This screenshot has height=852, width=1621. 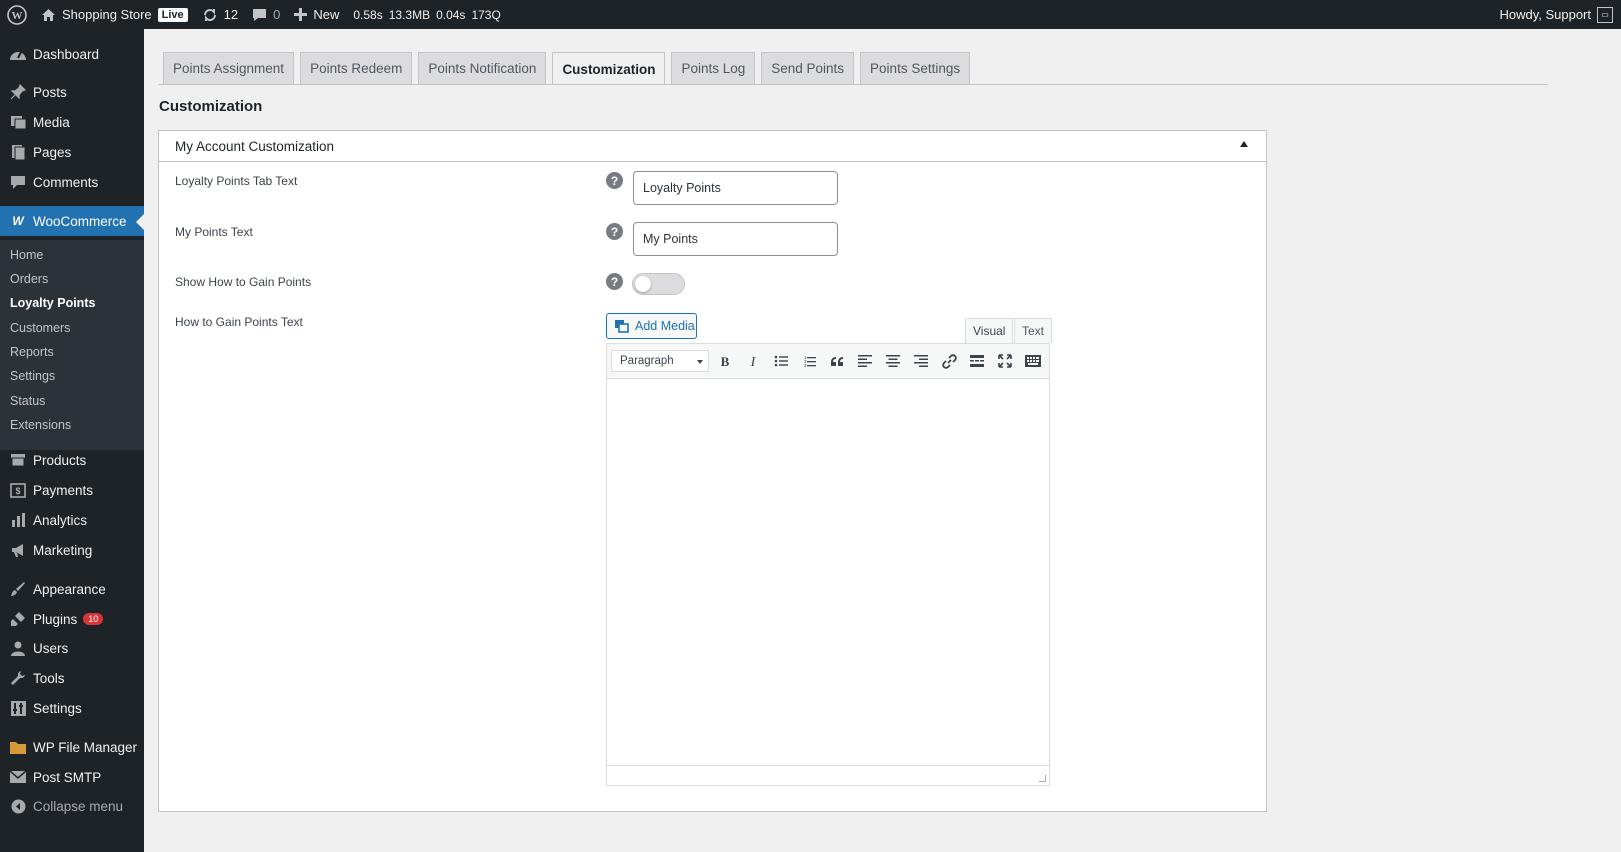 I want to click on menu-settings: Settings, so click(x=72, y=708).